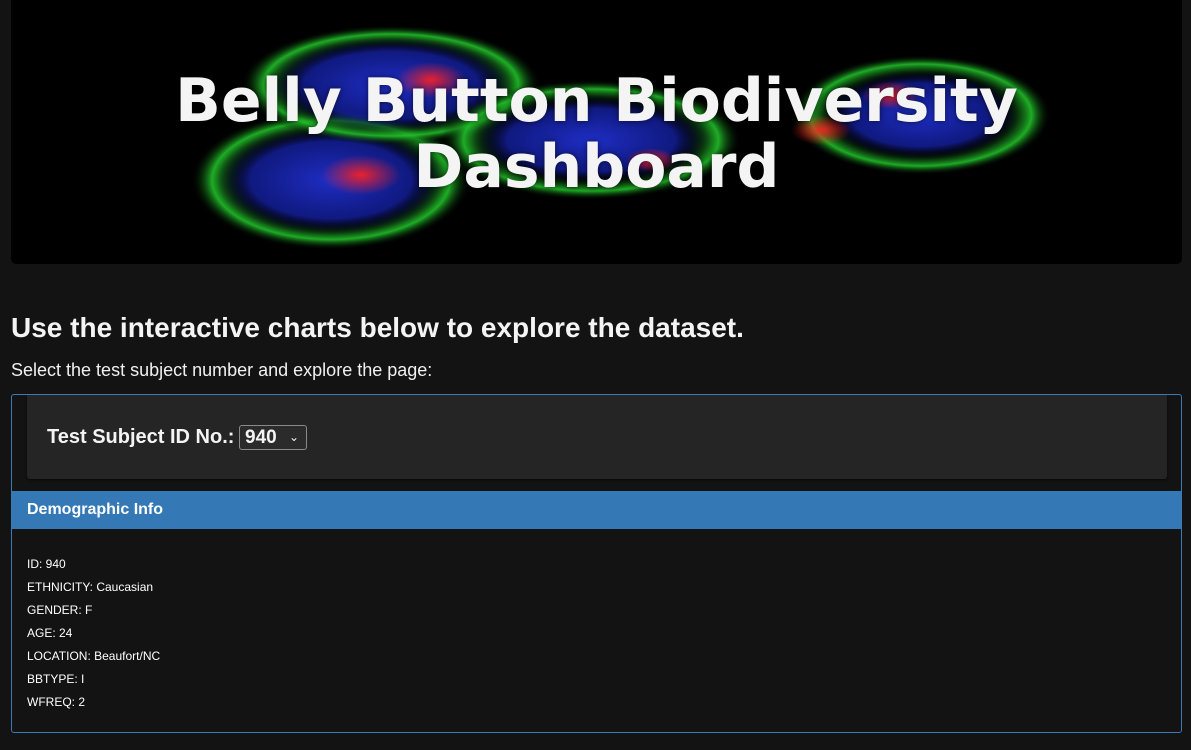  I want to click on demographic-item-age: AGE: 24, so click(50, 633).